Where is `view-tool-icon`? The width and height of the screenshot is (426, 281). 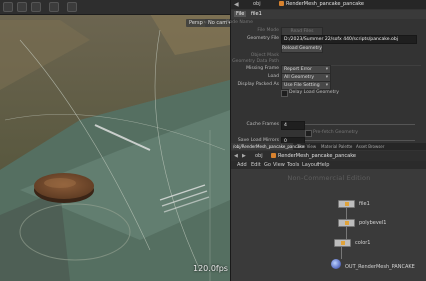
view-tool-icon is located at coordinates (22, 7).